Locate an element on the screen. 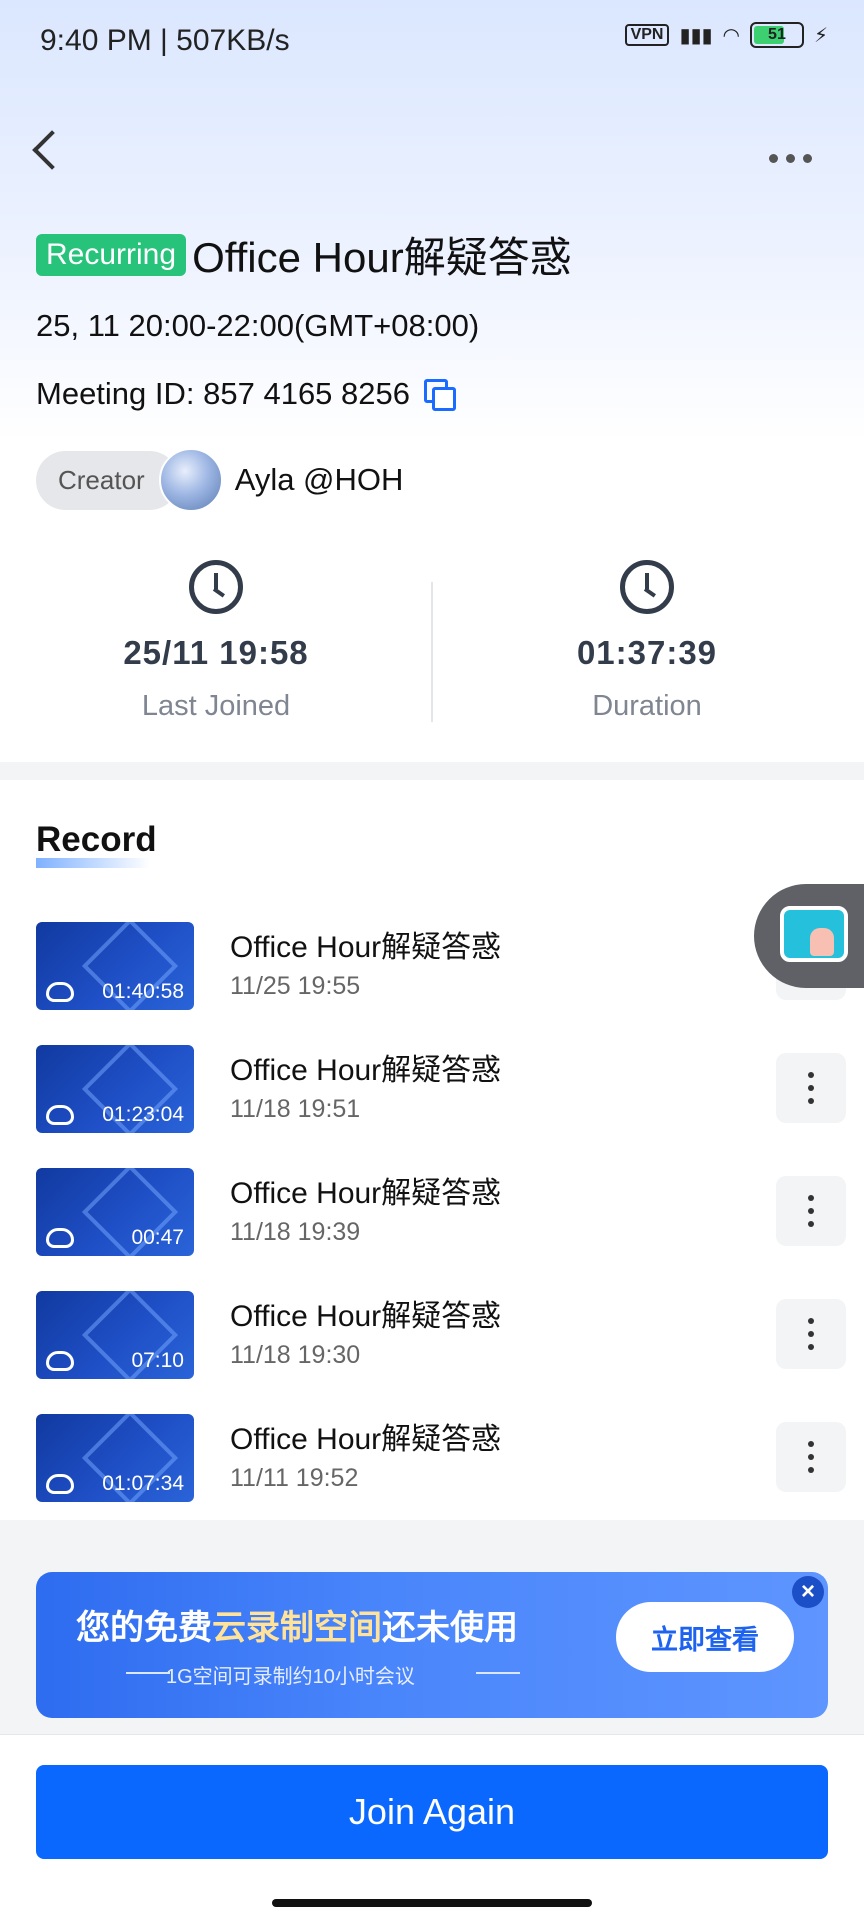 The height and width of the screenshot is (1921, 864). history-icon is located at coordinates (216, 587).